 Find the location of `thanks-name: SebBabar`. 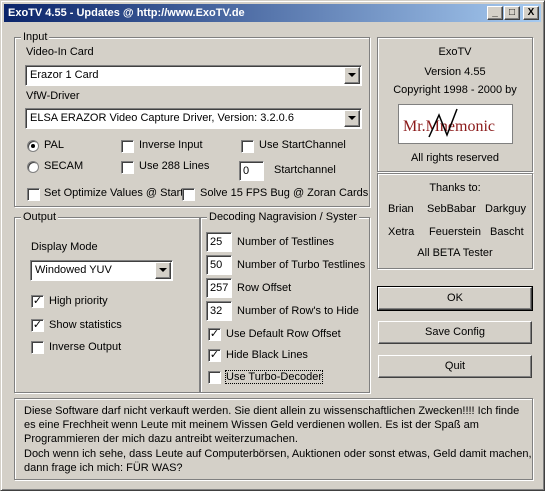

thanks-name: SebBabar is located at coordinates (451, 209).